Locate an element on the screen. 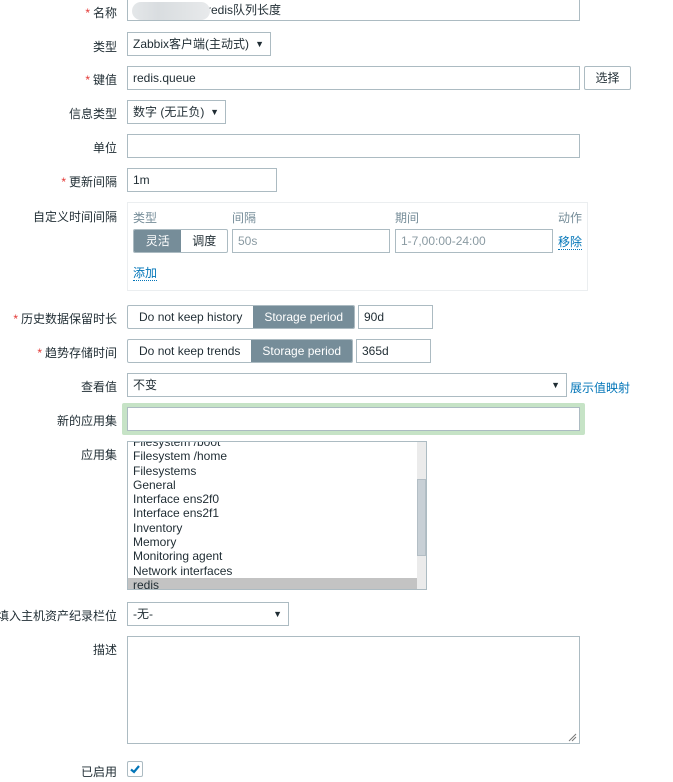  remove-link: 移除 is located at coordinates (570, 242).